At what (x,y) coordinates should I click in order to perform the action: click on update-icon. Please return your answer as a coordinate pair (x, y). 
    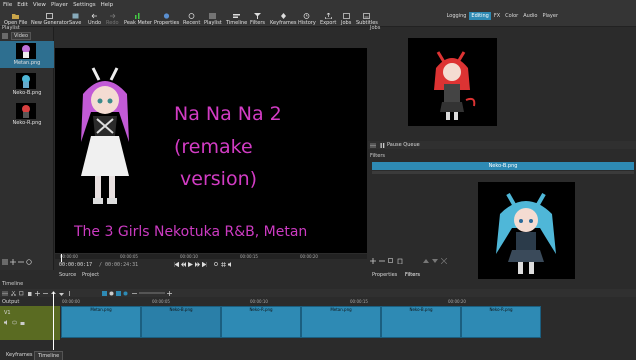
    Looking at the image, I should click on (29, 262).